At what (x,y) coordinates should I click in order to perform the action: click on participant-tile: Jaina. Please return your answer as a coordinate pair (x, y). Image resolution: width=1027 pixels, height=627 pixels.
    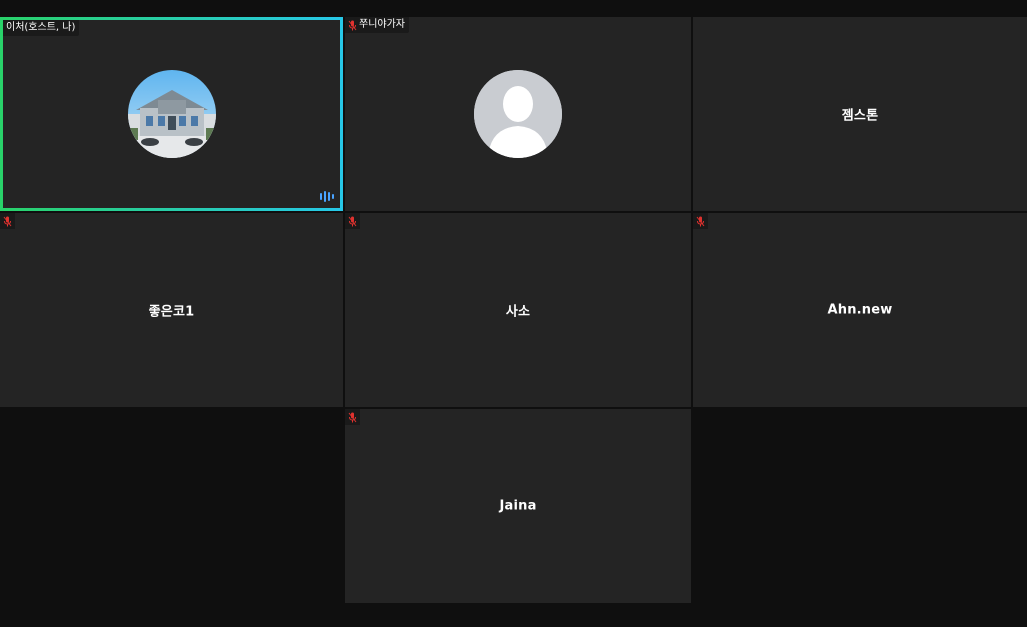
    Looking at the image, I should click on (518, 506).